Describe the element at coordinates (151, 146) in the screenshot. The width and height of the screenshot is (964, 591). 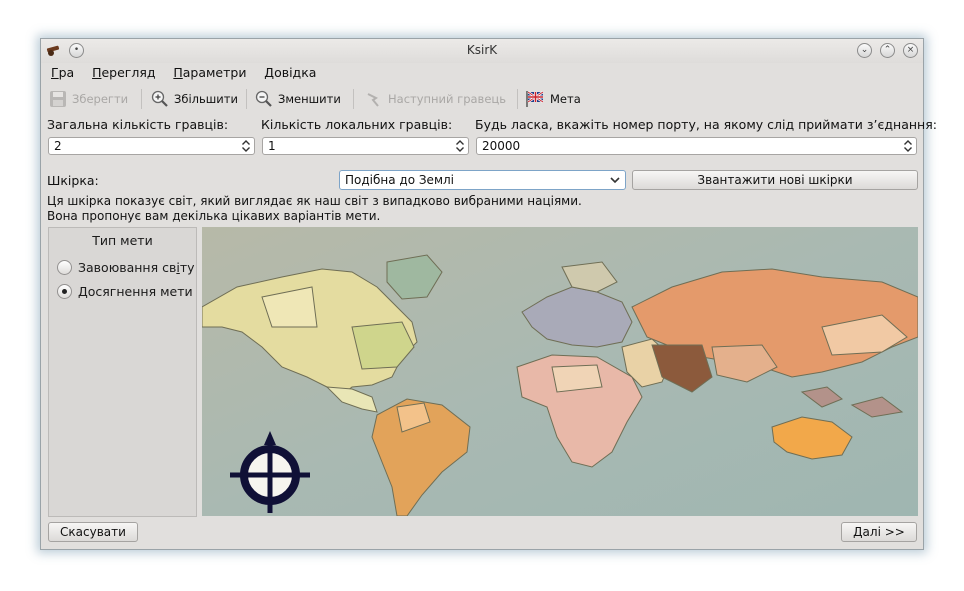
I see `total-players-spinbox: 2` at that location.